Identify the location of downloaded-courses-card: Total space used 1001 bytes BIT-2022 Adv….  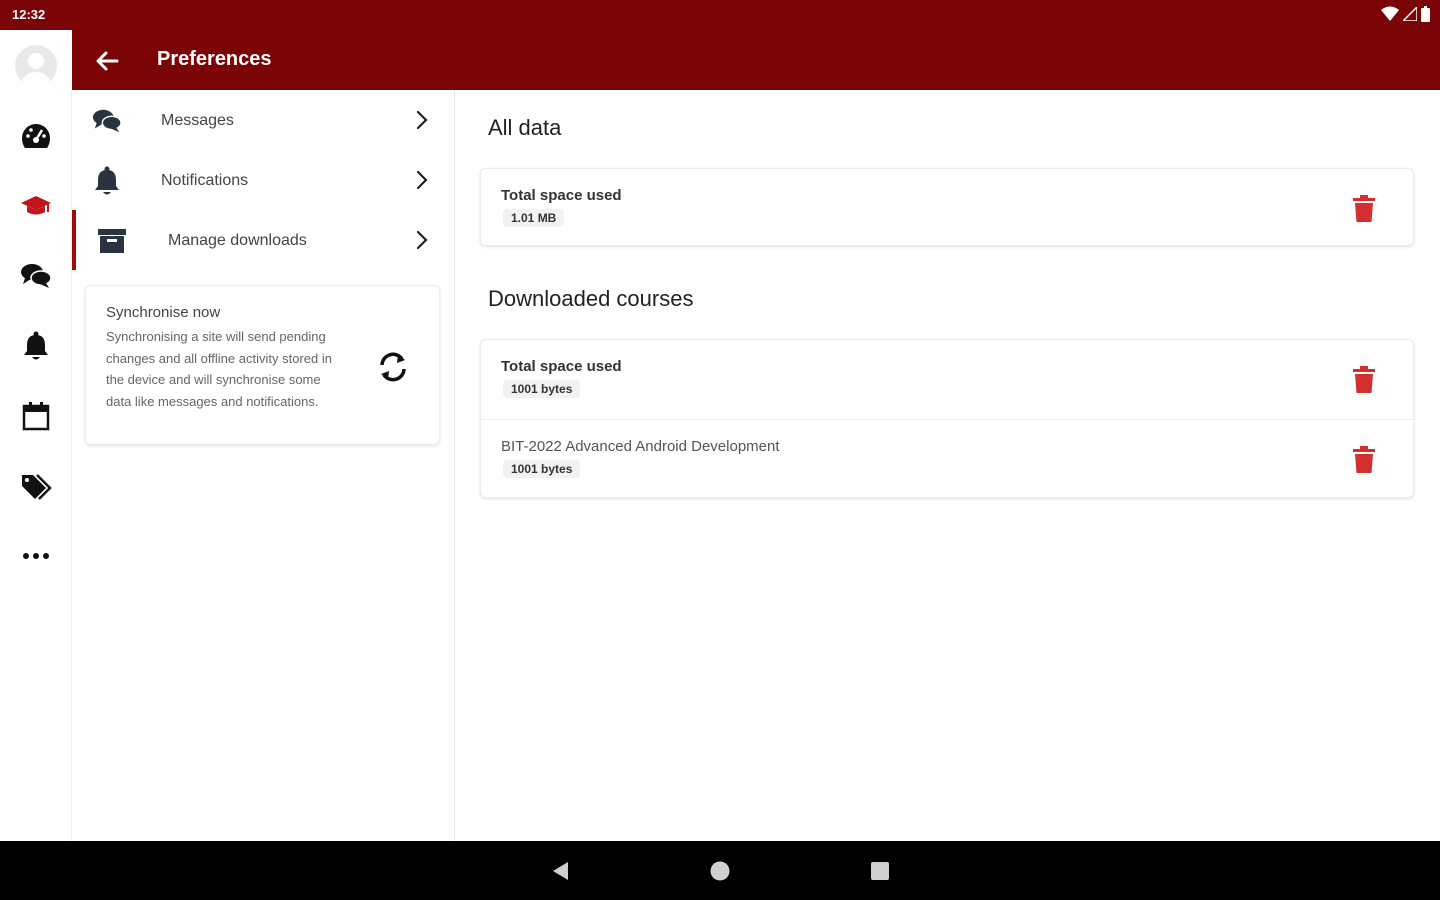
(947, 418).